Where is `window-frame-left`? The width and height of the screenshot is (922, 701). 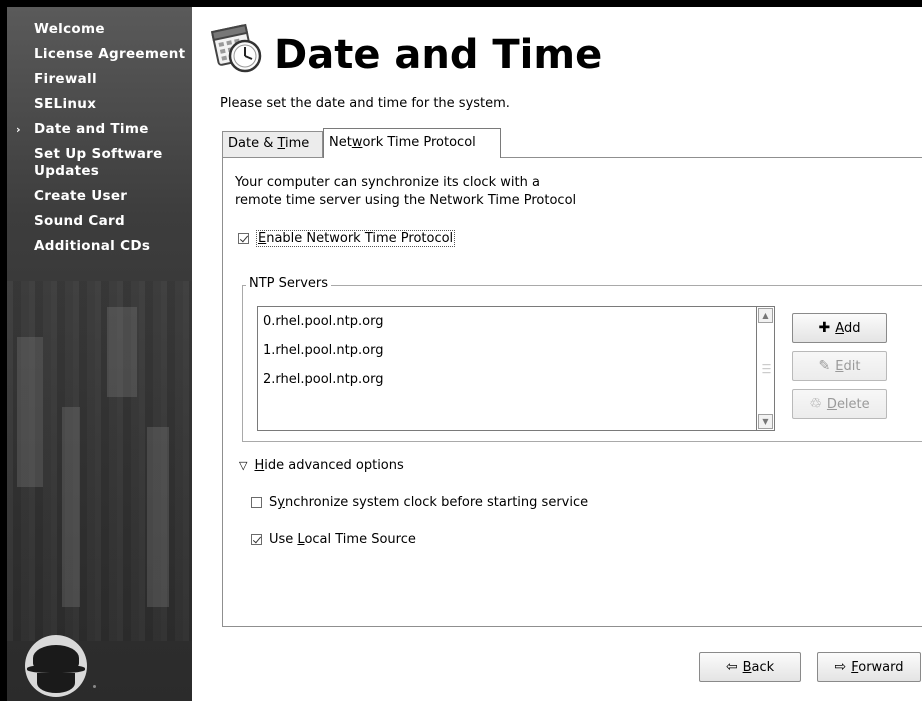 window-frame-left is located at coordinates (3, 350).